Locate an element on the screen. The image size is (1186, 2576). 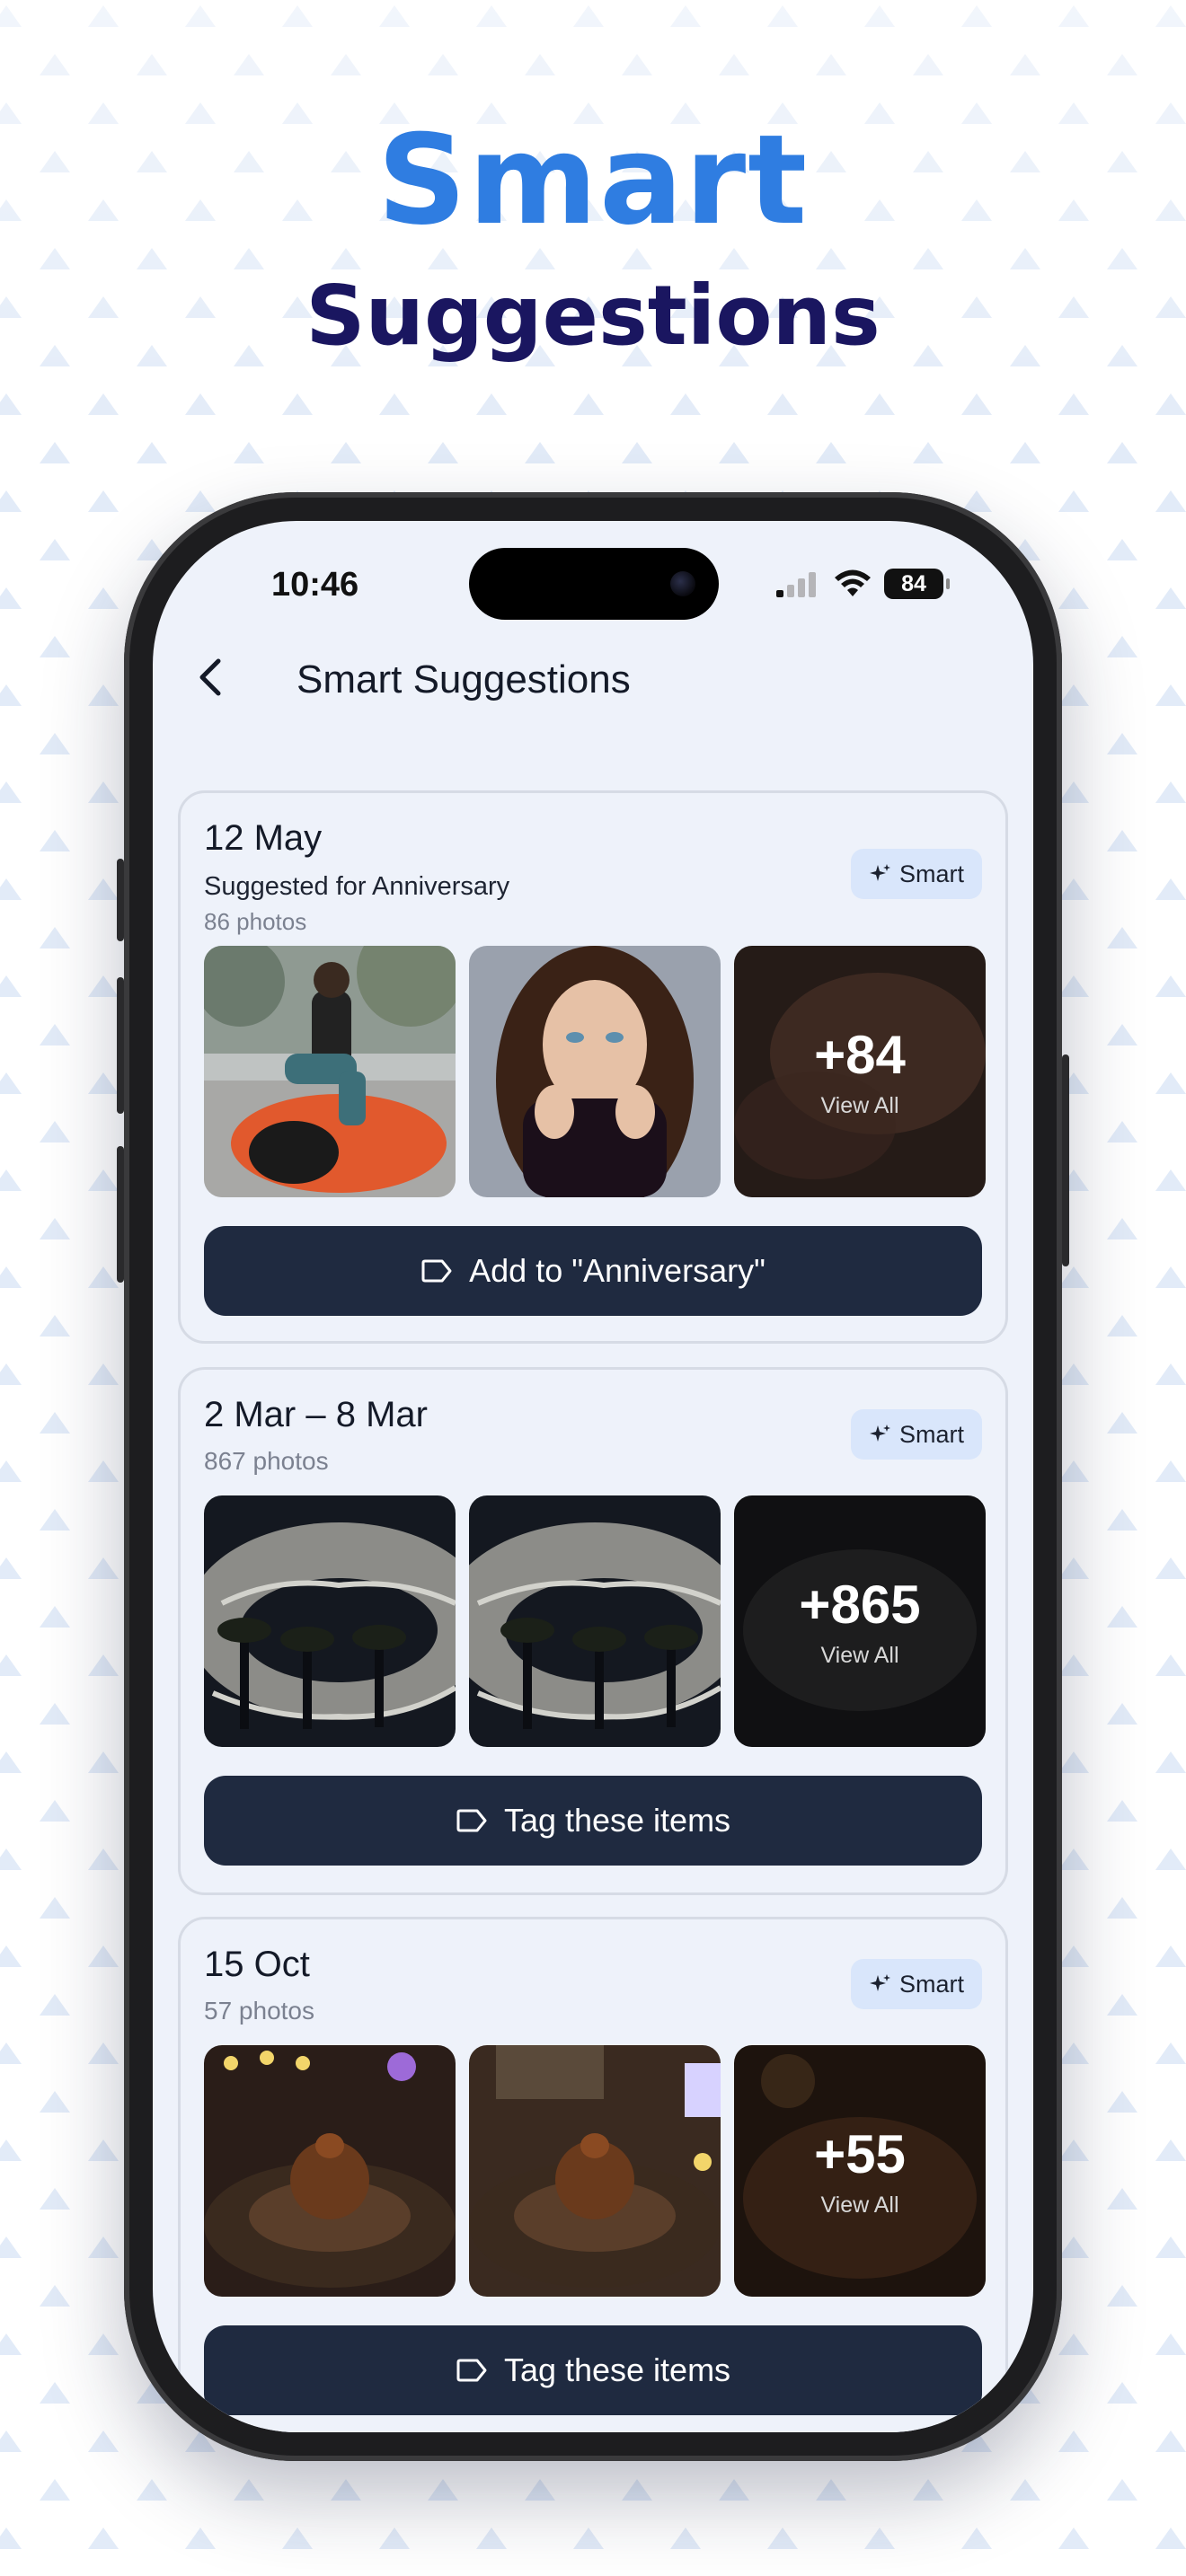
view-all-tile: +865 View All is located at coordinates (860, 1621).